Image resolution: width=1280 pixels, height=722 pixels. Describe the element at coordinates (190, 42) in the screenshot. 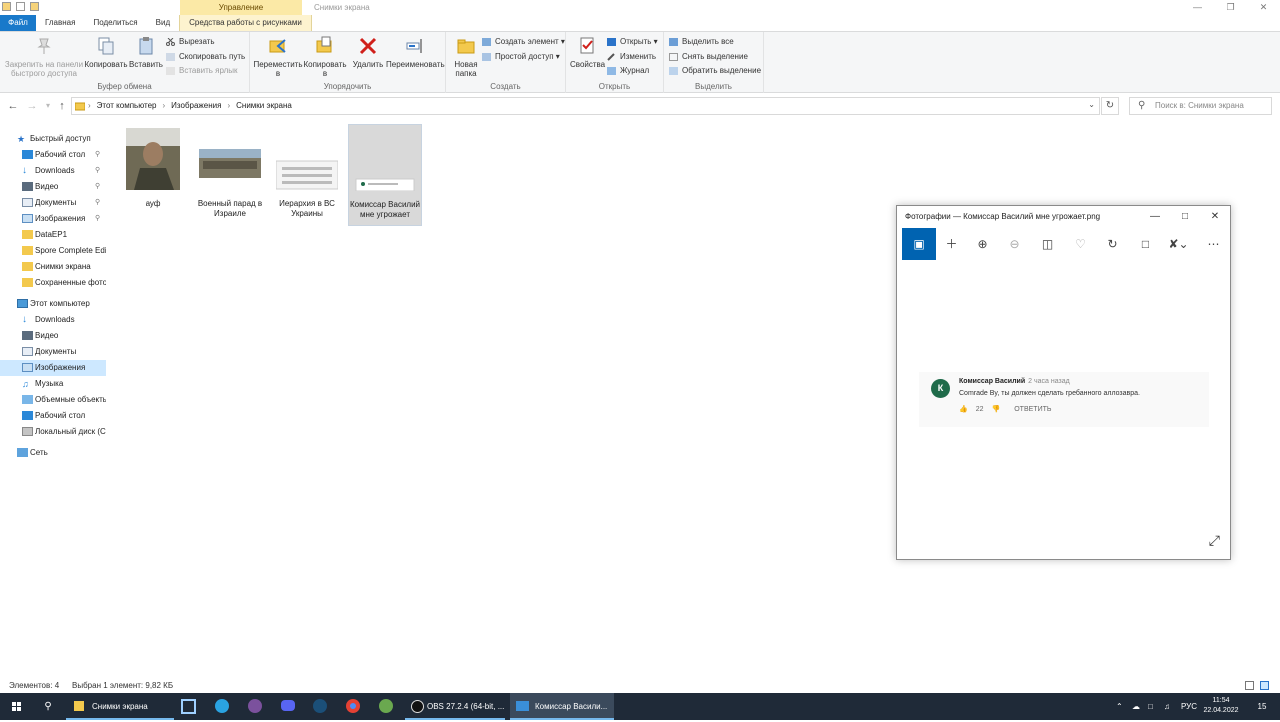

I see `cut-button: Вырезать` at that location.